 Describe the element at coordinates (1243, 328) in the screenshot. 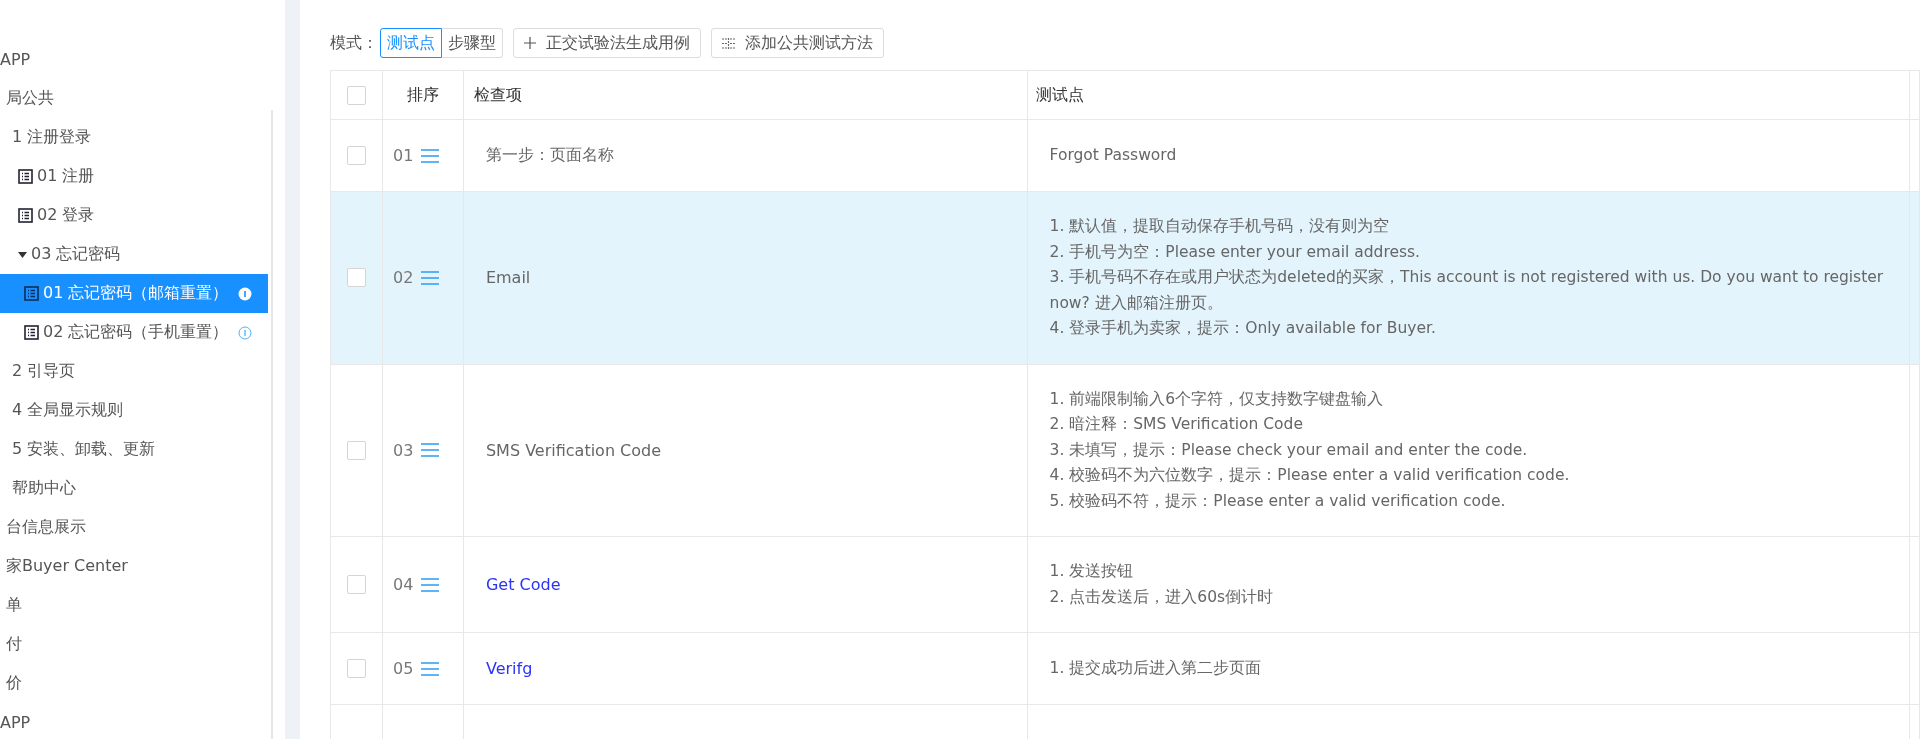

I see `test-point-text: 4. 登录手机为卖家，提示：Only available for Buyer.` at that location.